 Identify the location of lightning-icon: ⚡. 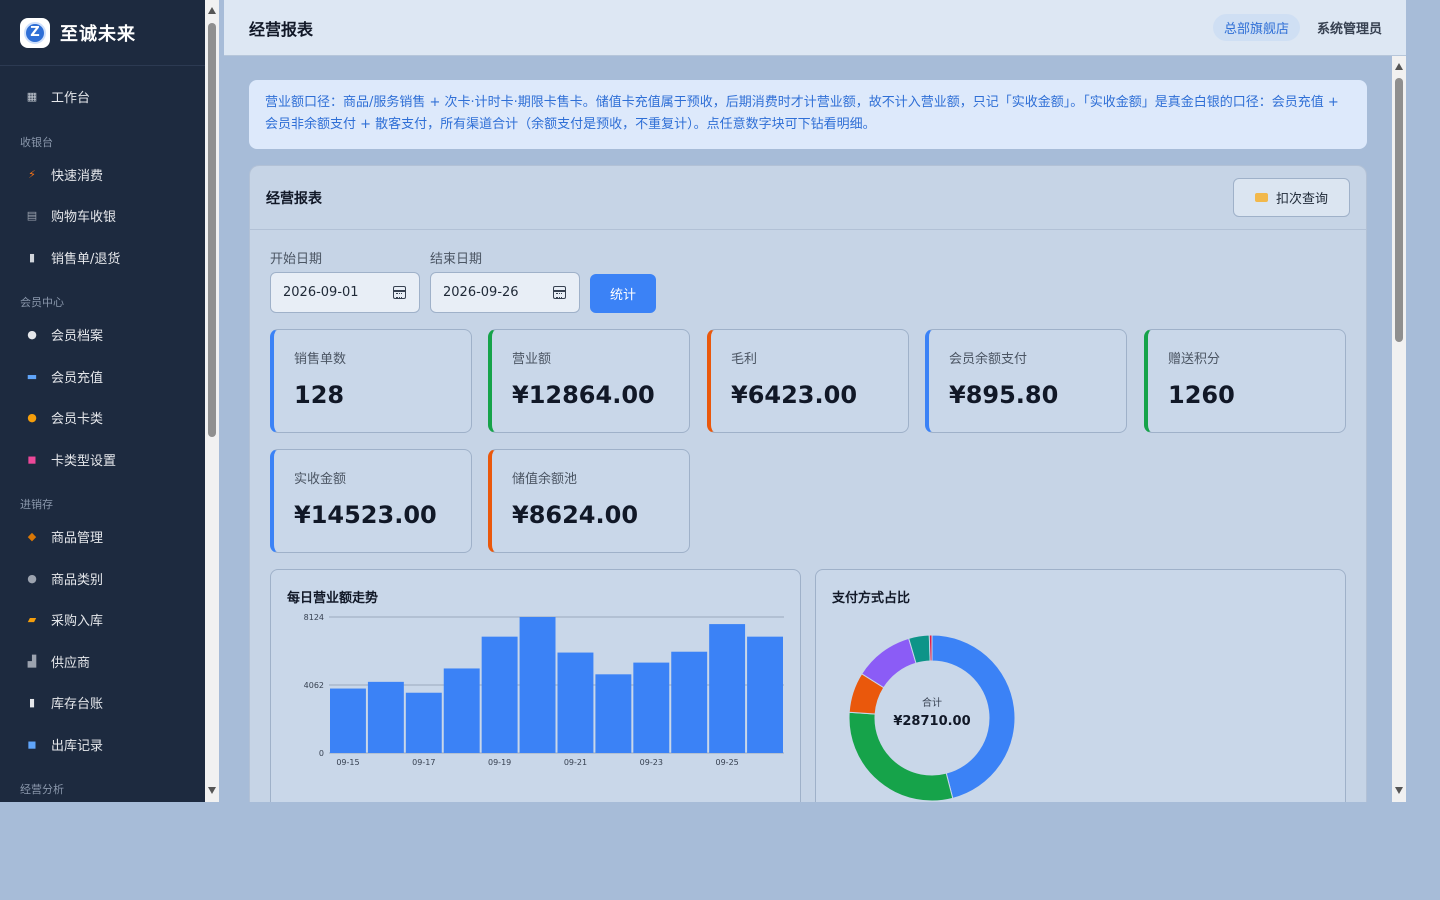
(32, 174).